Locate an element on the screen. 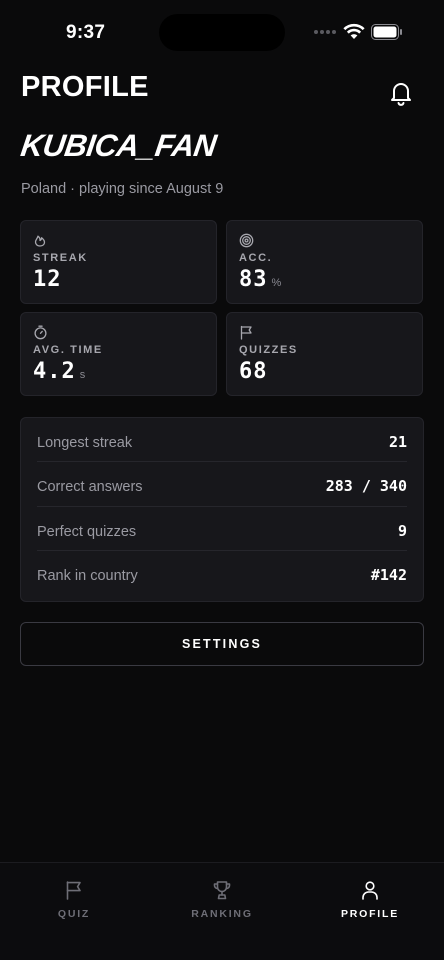  detail-row: Longest streak 21 is located at coordinates (222, 440).